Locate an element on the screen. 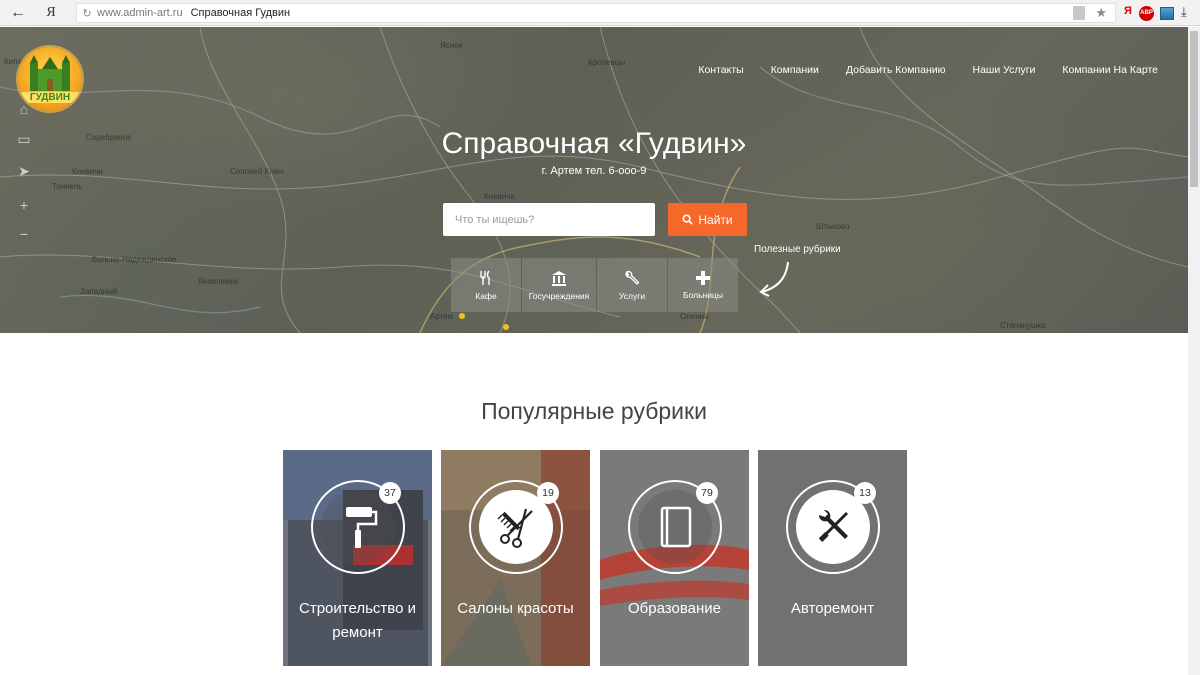  page-subtitle: г. Артем тел. 6-ооо-9 is located at coordinates (594, 171).